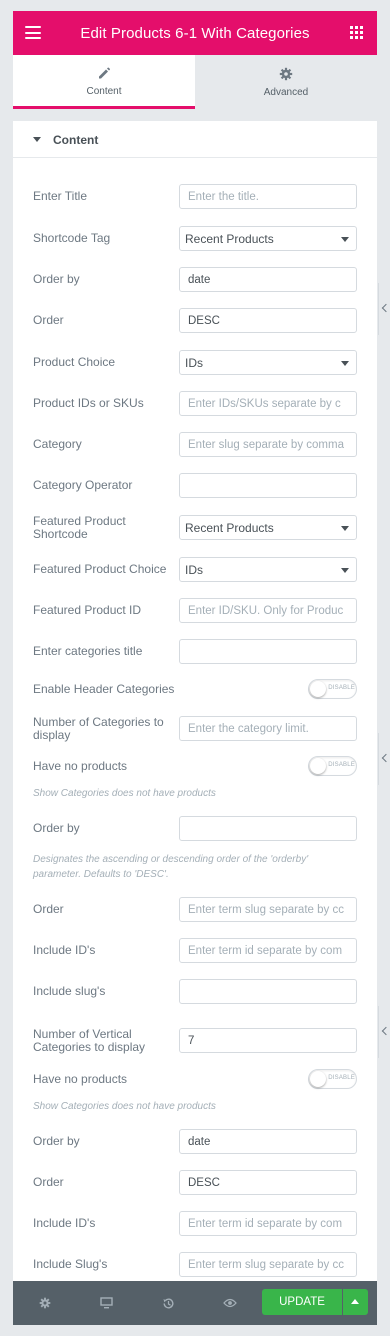 This screenshot has height=1336, width=390. Describe the element at coordinates (57, 444) in the screenshot. I see `field-label: Category` at that location.